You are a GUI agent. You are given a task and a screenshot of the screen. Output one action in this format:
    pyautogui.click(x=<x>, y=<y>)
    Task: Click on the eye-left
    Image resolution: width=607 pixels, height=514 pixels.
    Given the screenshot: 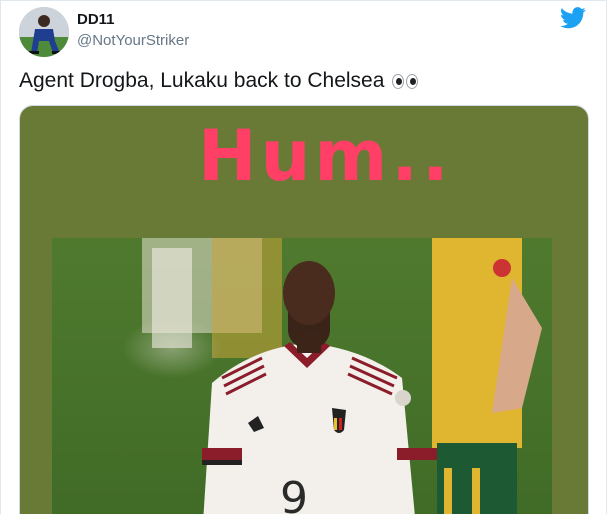 What is the action you would take?
    pyautogui.click(x=398, y=81)
    